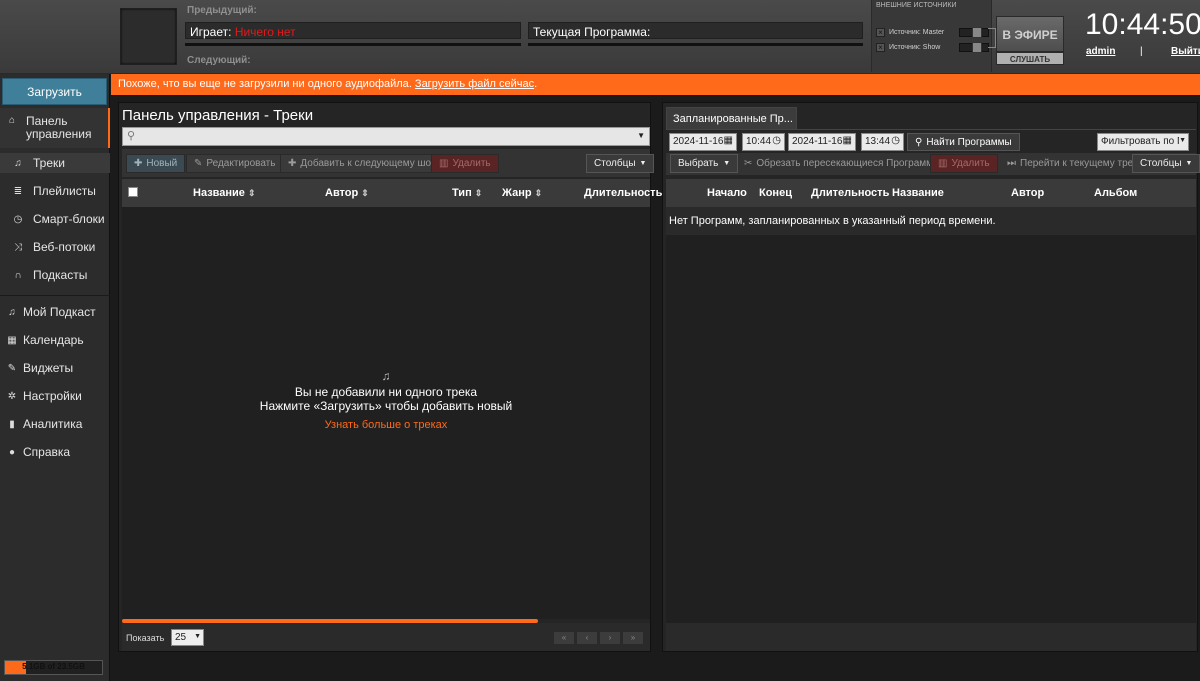 Image resolution: width=1200 pixels, height=681 pixels. What do you see at coordinates (474, 84) in the screenshot?
I see `upload-now-link: Загрузить файл сейчас` at bounding box center [474, 84].